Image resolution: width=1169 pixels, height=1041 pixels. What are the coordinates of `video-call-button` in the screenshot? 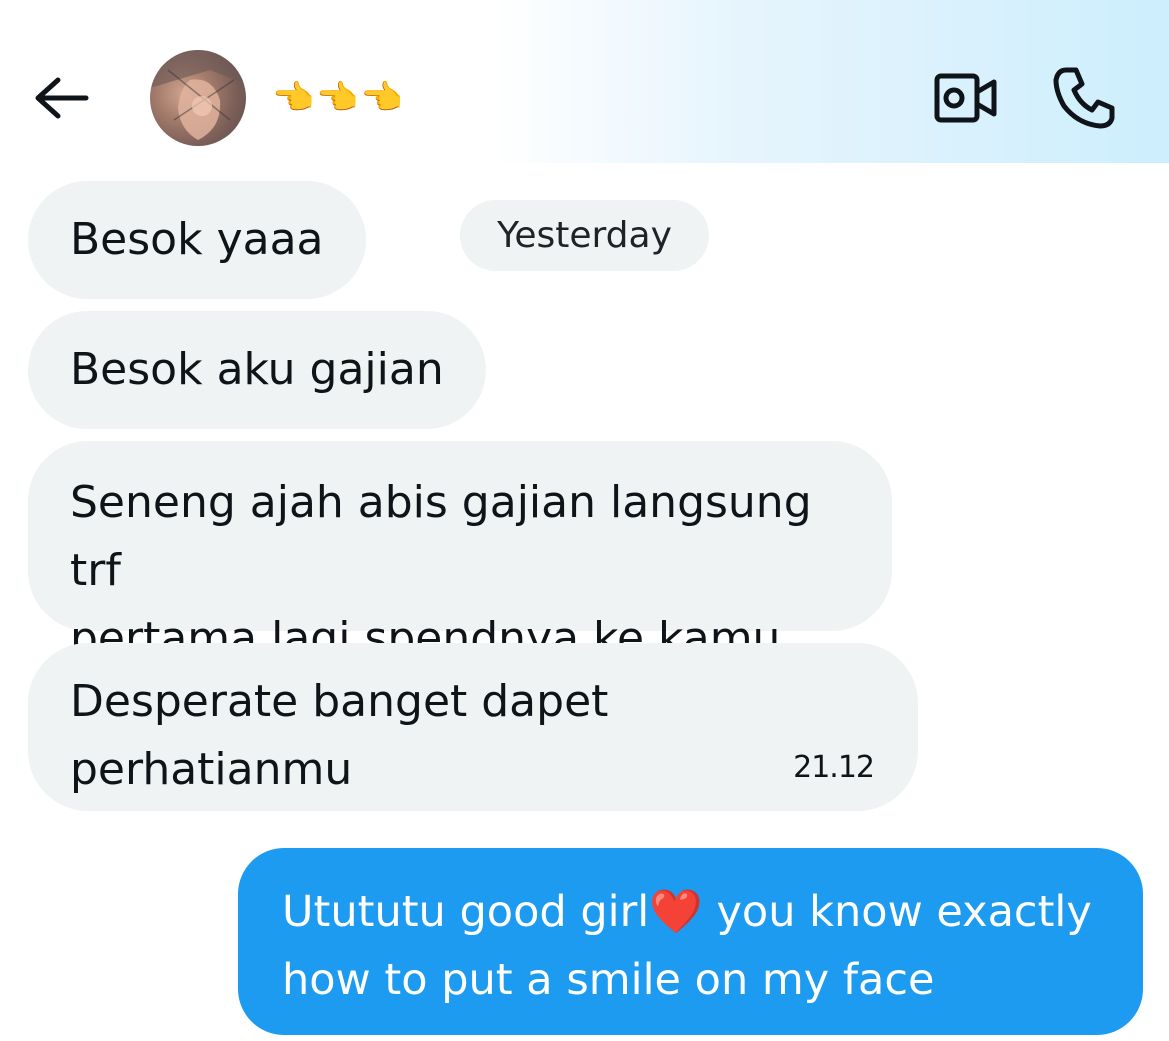 It's located at (966, 98).